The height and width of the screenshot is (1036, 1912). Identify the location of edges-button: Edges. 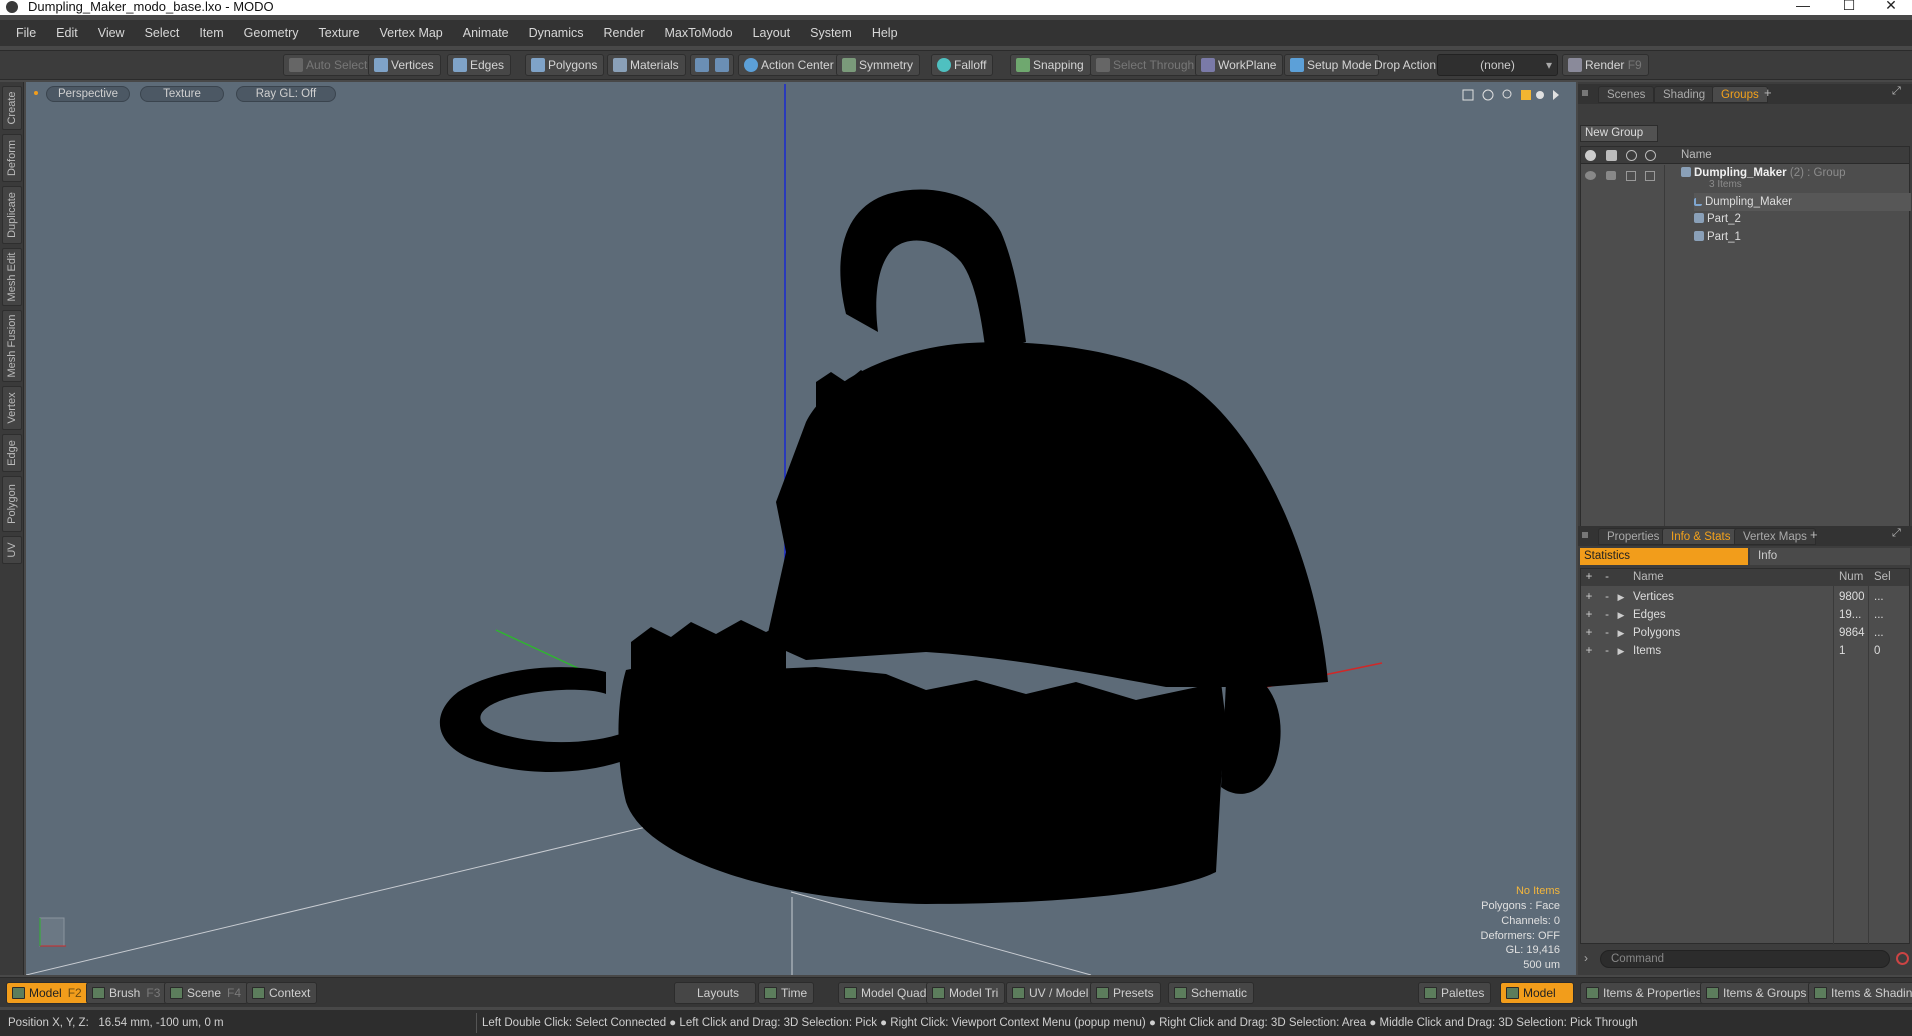
(479, 65).